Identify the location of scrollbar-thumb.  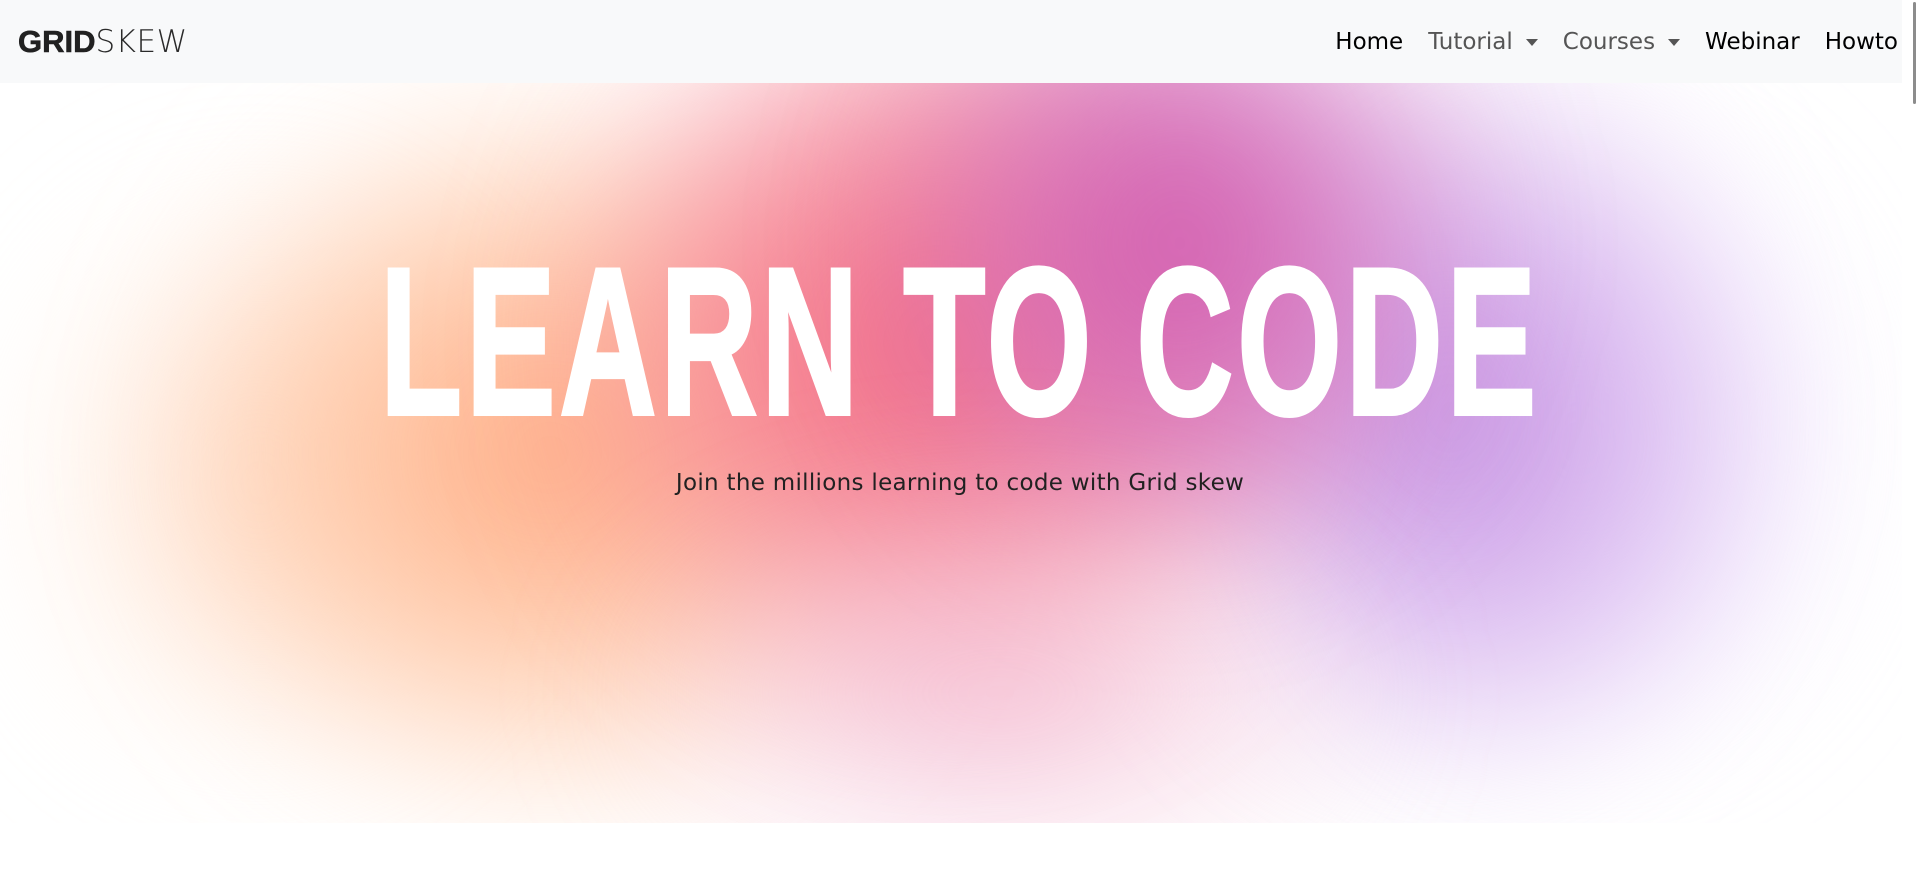
(1914, 53).